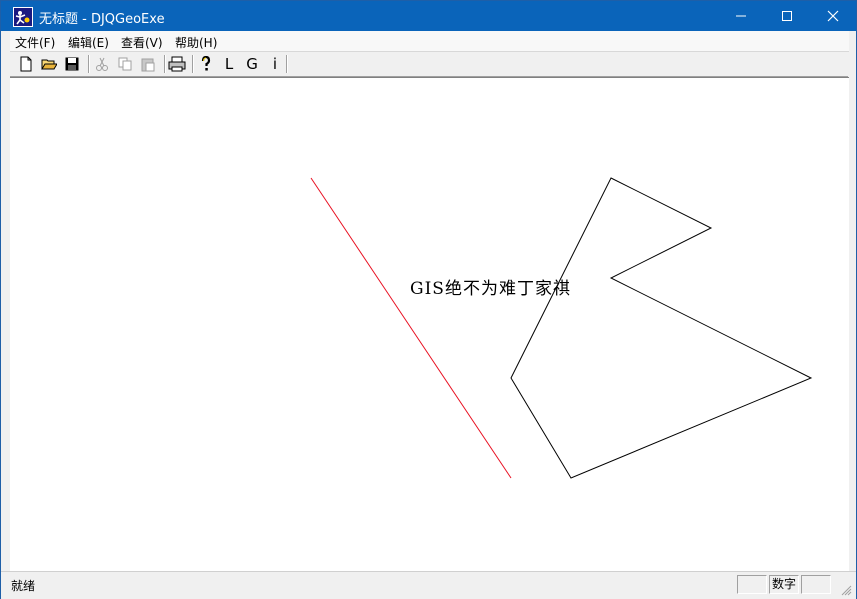 This screenshot has width=857, height=599. I want to click on minimize-icon, so click(741, 16).